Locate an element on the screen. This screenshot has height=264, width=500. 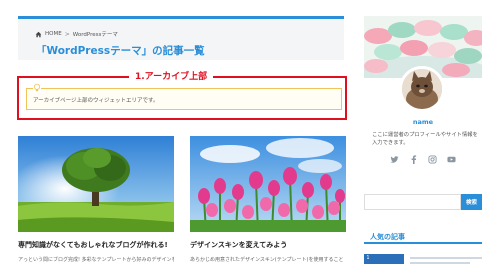
tree-photo is located at coordinates (96, 184).